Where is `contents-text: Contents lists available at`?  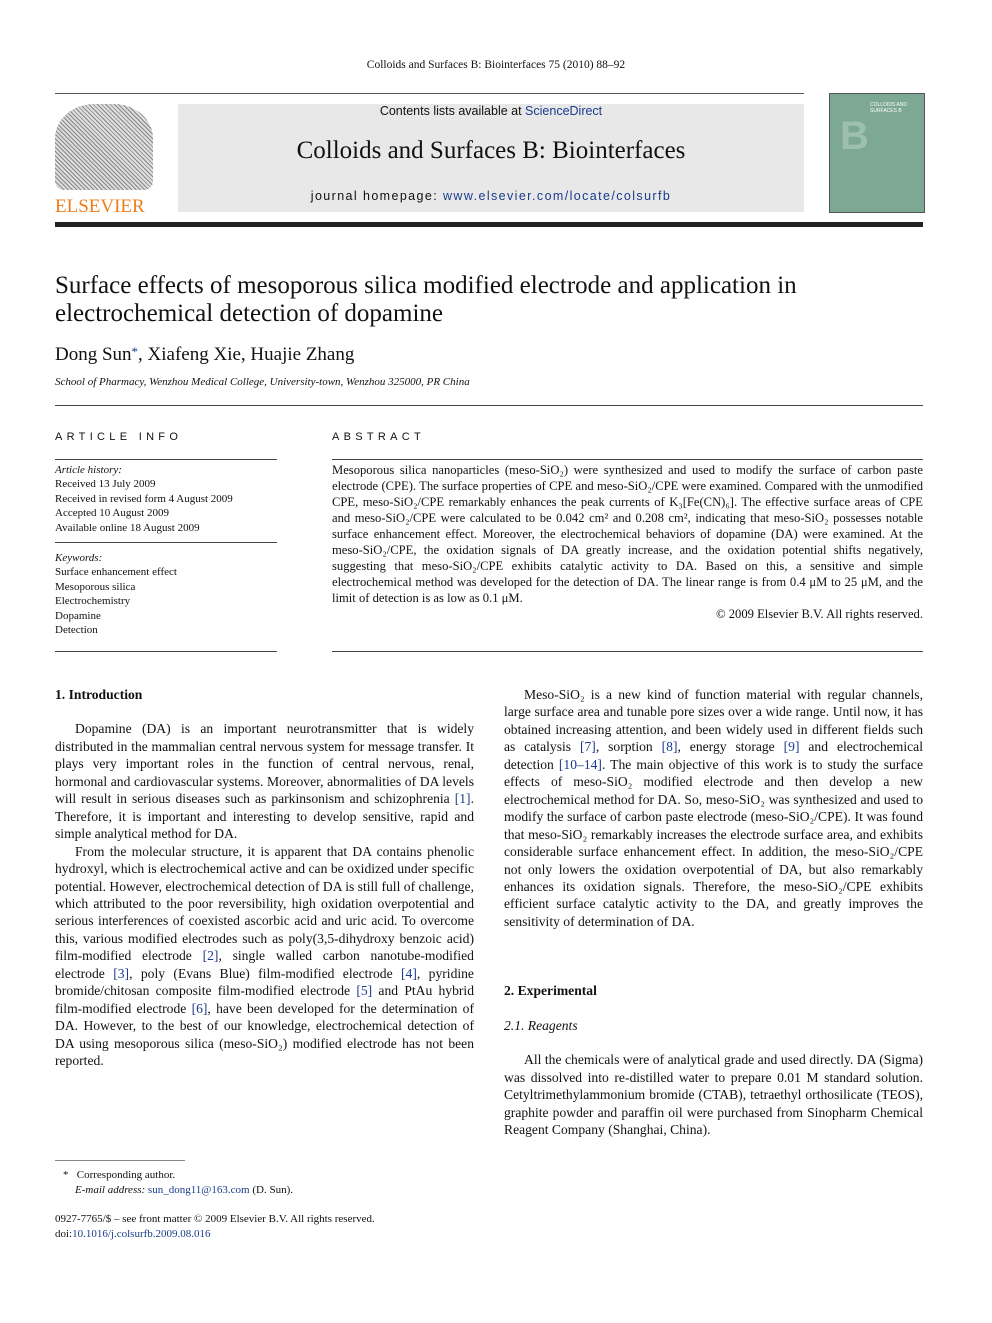
contents-text: Contents lists available at is located at coordinates (452, 111).